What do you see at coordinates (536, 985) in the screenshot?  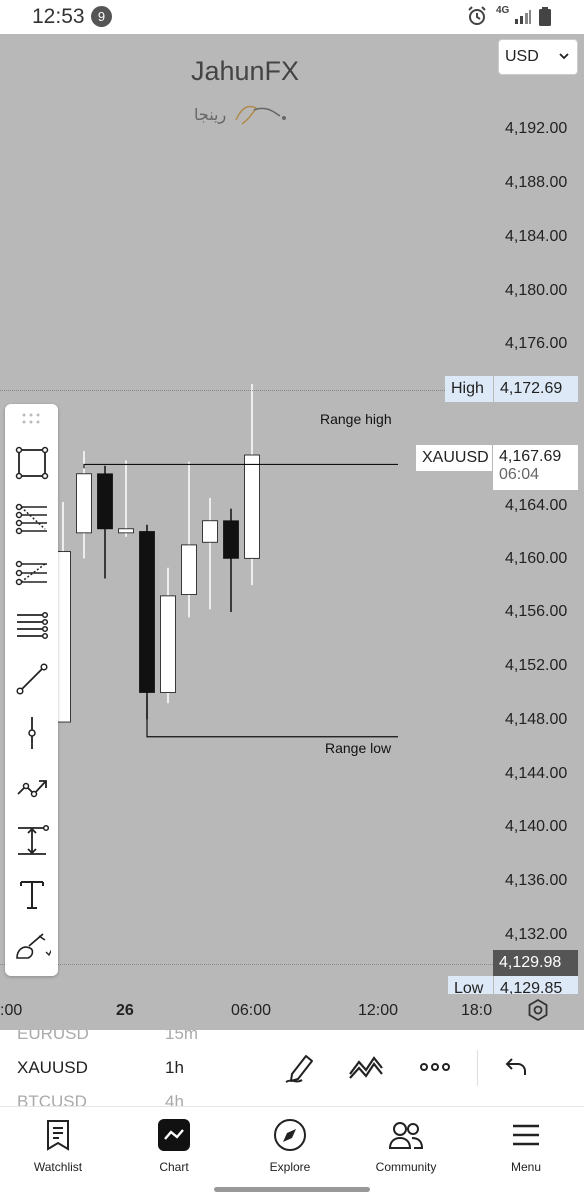 I see `low-tag-price: 4,129.85` at bounding box center [536, 985].